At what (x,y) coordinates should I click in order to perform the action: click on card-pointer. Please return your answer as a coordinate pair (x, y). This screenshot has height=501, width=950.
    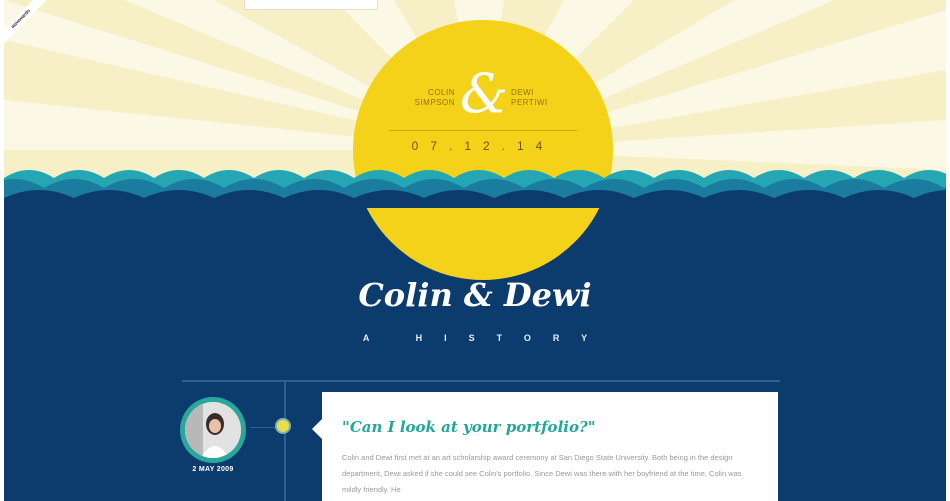
    Looking at the image, I should click on (317, 429).